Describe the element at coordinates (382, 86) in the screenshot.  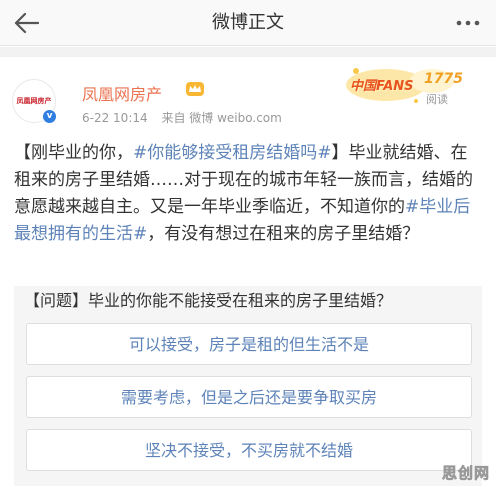
I see `fans-badge-label: 中国FANS` at that location.